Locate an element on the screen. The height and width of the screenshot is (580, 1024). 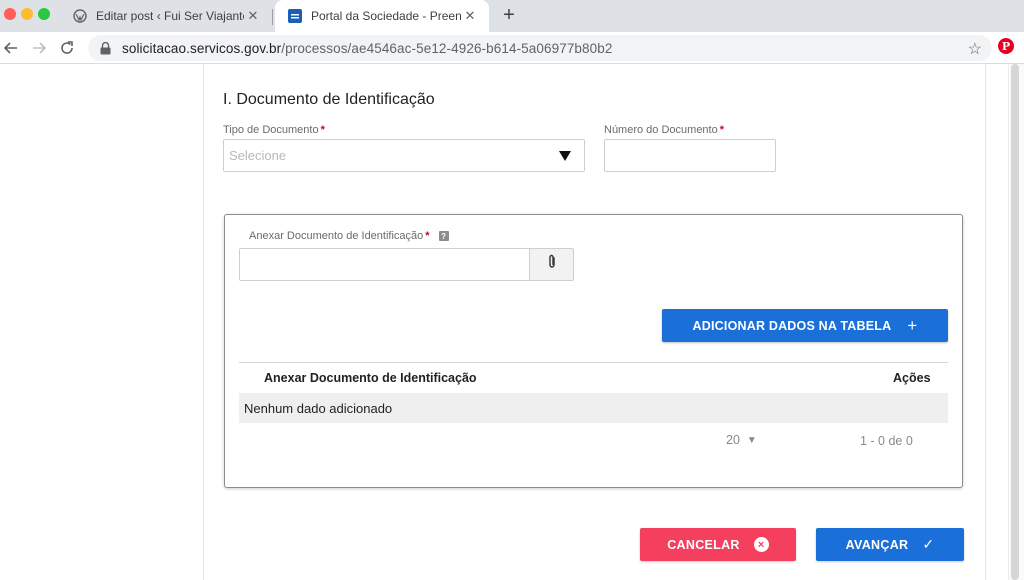
tipo-documento-select: Selecione is located at coordinates (404, 155).